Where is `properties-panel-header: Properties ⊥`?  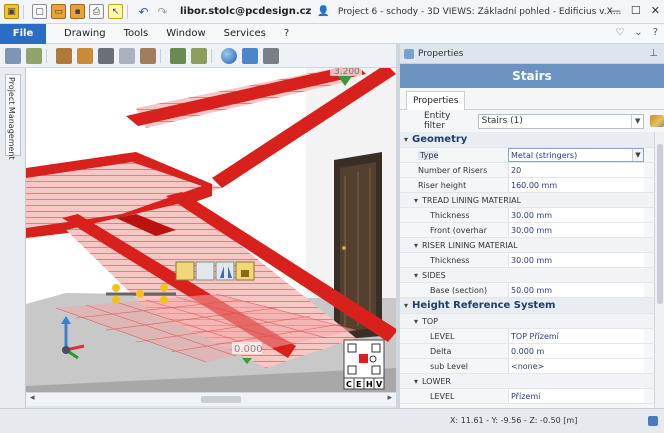
properties-panel-header: Properties ⊥ is located at coordinates (532, 54).